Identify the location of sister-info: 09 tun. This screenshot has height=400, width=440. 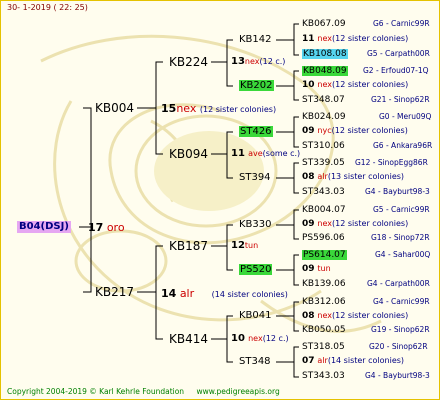
(316, 269).